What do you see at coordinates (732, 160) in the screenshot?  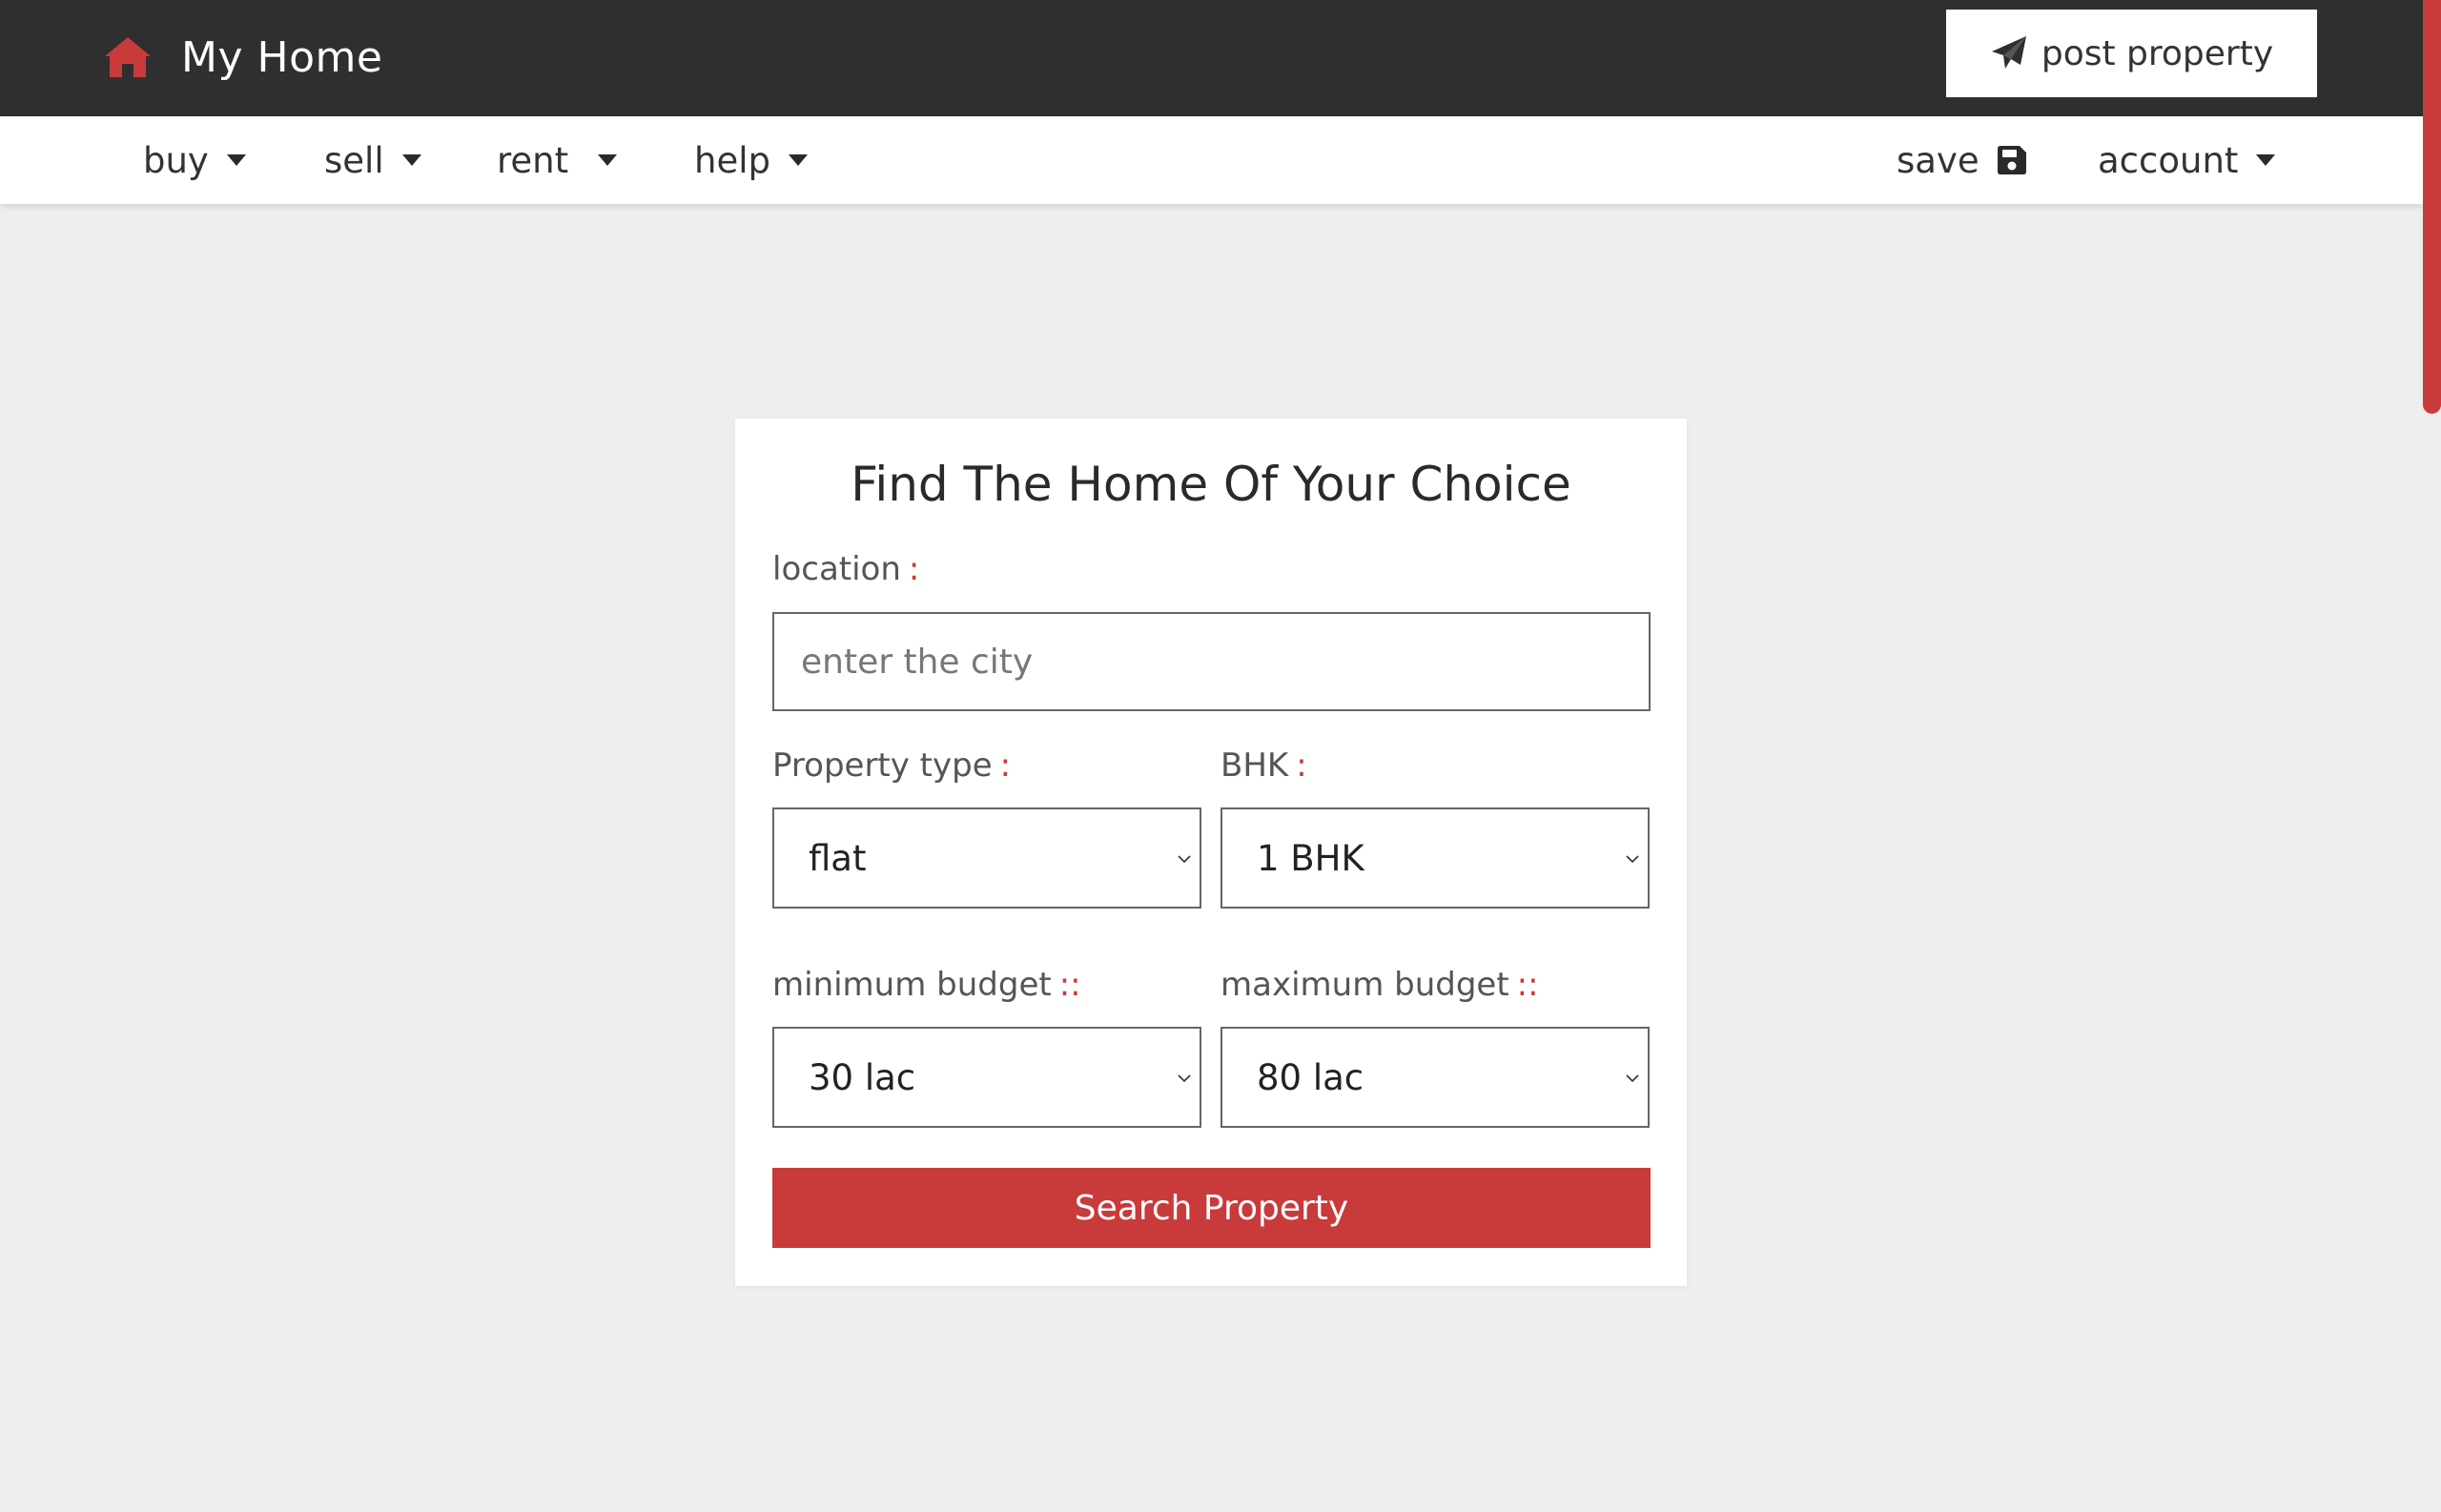 I see `nav-item-label: help` at bounding box center [732, 160].